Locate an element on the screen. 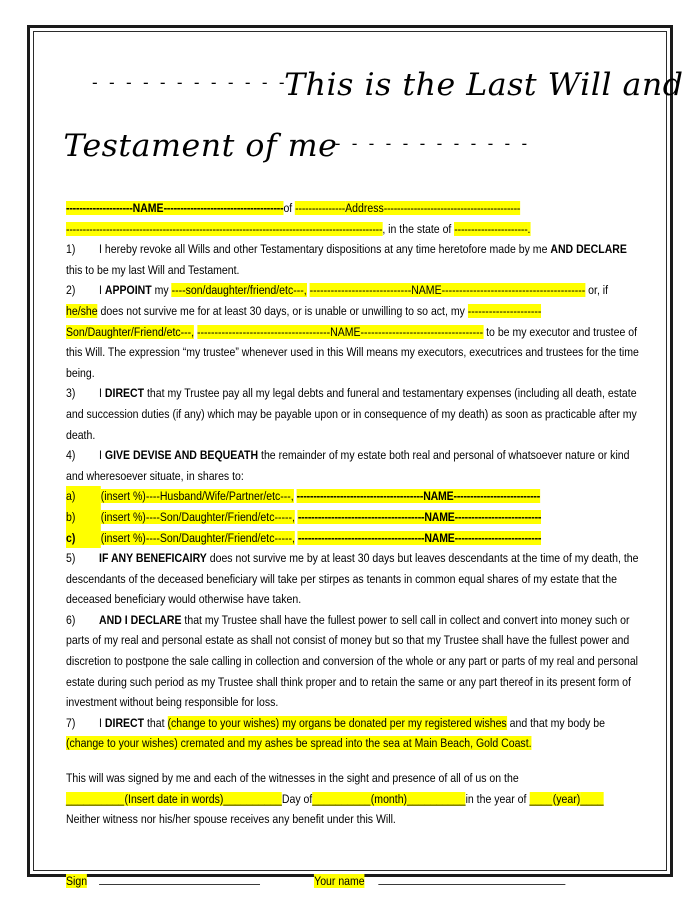 The image size is (696, 900). clause-fillin-field: ----son/daughter/friend/etc---, is located at coordinates (239, 290).